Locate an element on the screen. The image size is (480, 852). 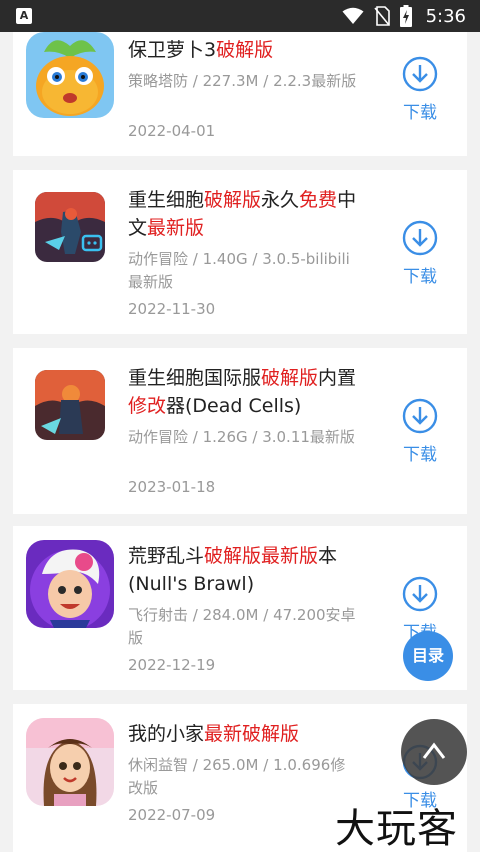
status-icons: 5:36 is located at coordinates (404, 16).